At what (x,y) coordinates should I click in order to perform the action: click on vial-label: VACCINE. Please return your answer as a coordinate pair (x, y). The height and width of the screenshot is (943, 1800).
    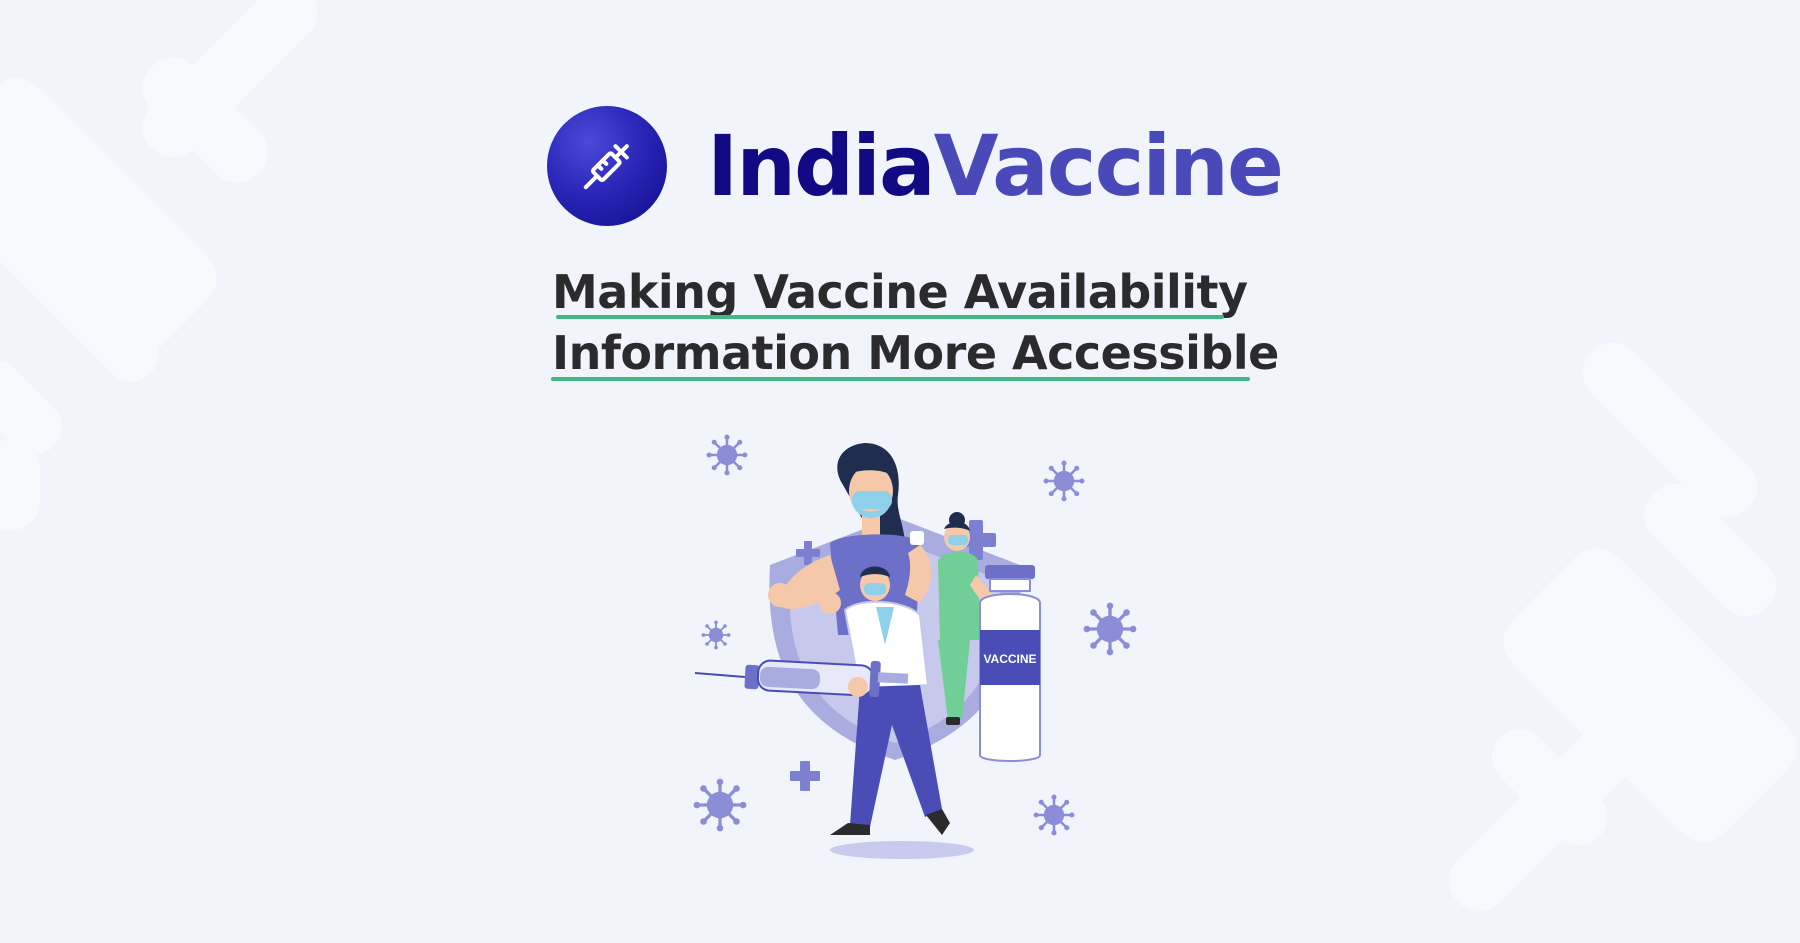
    Looking at the image, I should click on (1009, 659).